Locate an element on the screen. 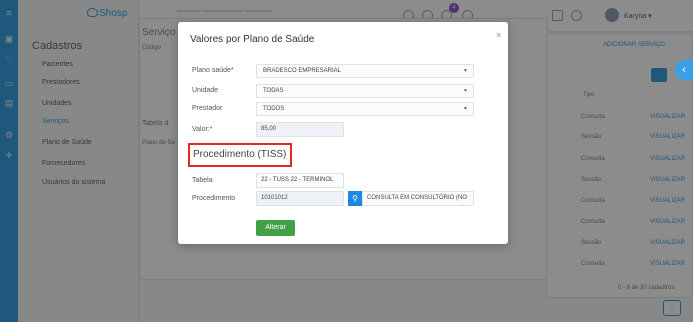 The width and height of the screenshot is (693, 322). alterar-button: Alterar is located at coordinates (275, 228).